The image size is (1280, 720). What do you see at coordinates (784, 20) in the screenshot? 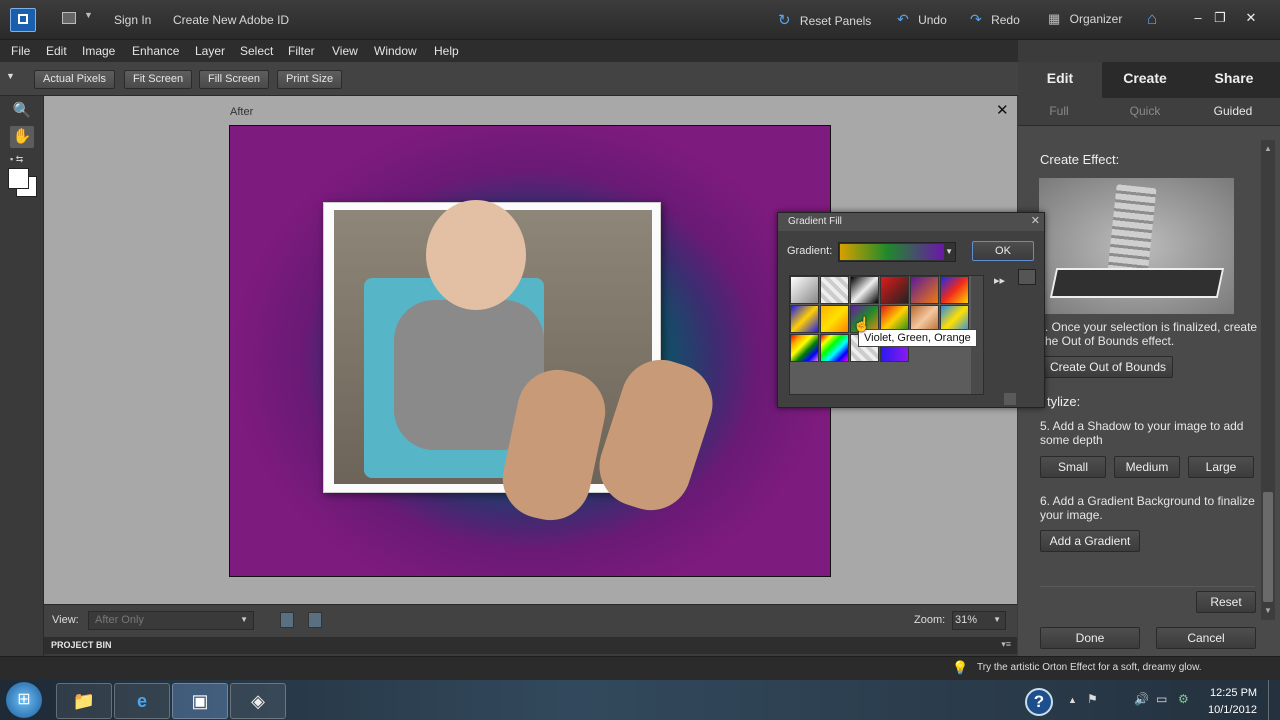
I see `reset-icon: ↻` at bounding box center [784, 20].